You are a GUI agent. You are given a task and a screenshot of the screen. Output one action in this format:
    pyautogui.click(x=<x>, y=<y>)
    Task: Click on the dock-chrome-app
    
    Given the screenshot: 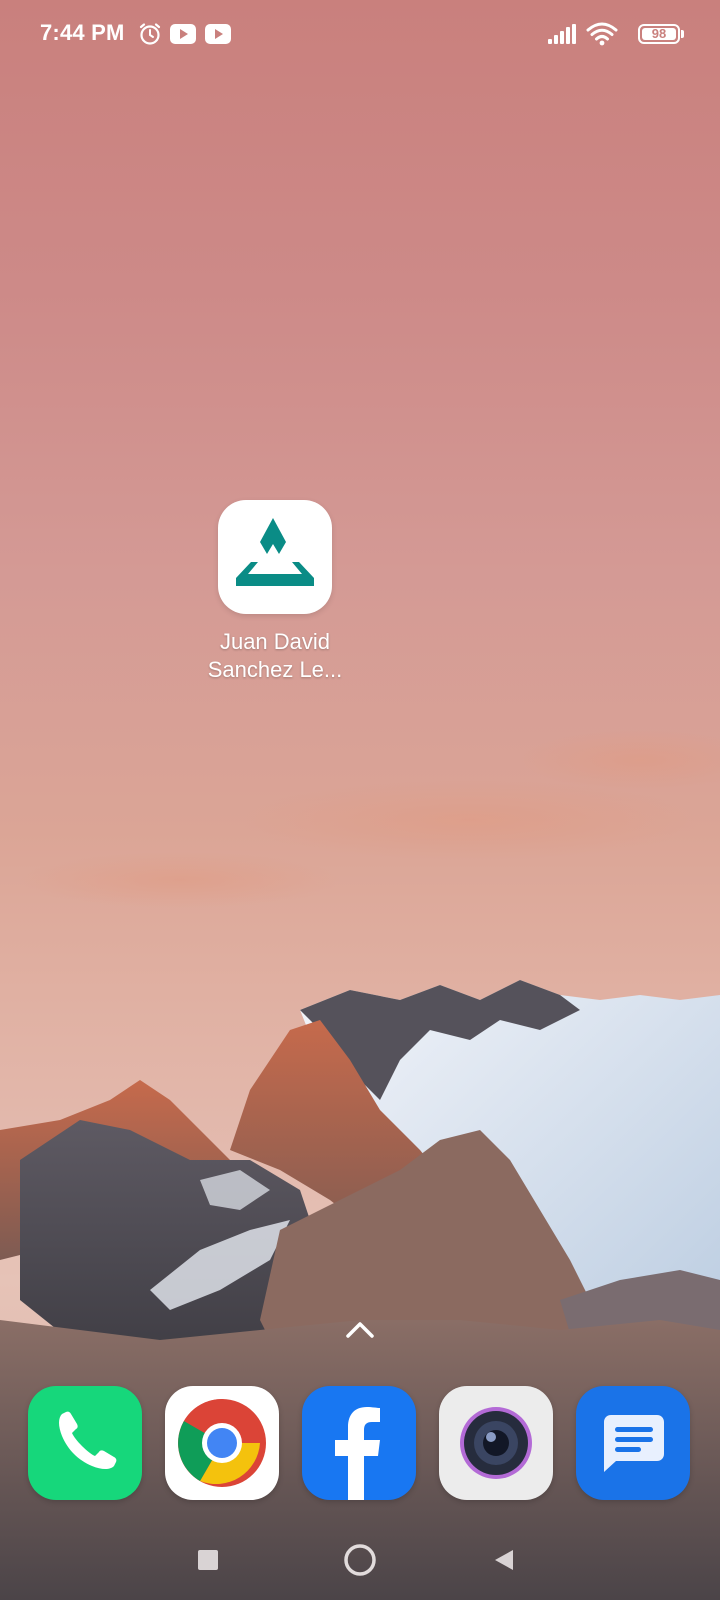 What is the action you would take?
    pyautogui.click(x=222, y=1443)
    